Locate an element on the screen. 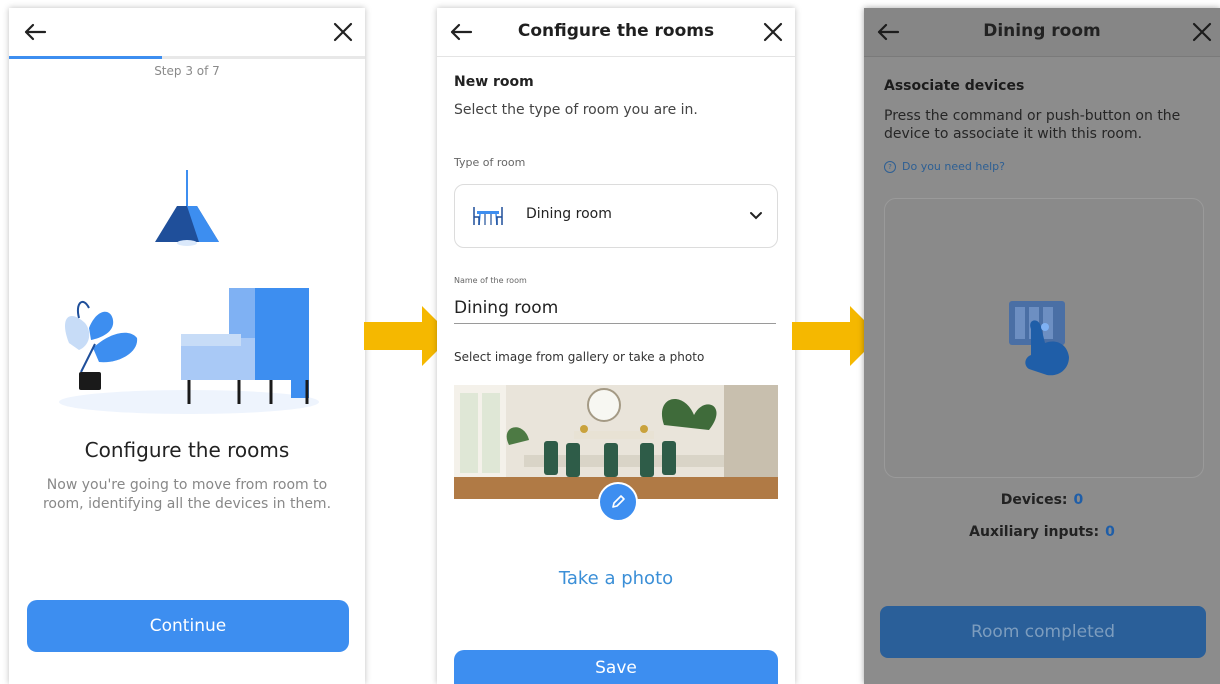 Image resolution: width=1220 pixels, height=684 pixels. chevron-down-icon is located at coordinates (756, 216).